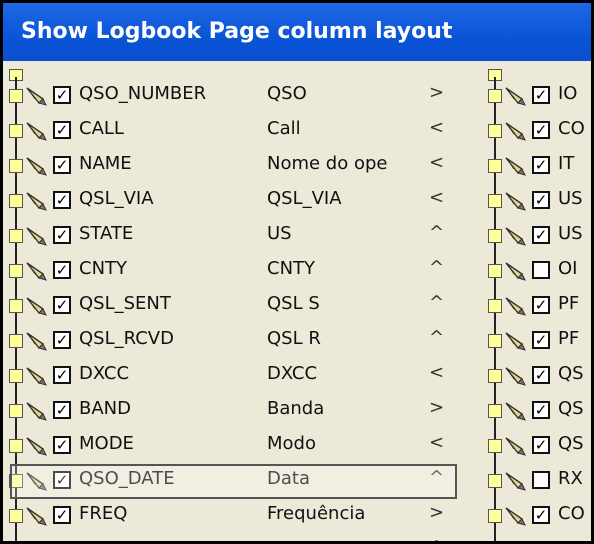 This screenshot has width=594, height=544. What do you see at coordinates (244, 444) in the screenshot?
I see `column-row: ✓ MODE Modo <` at bounding box center [244, 444].